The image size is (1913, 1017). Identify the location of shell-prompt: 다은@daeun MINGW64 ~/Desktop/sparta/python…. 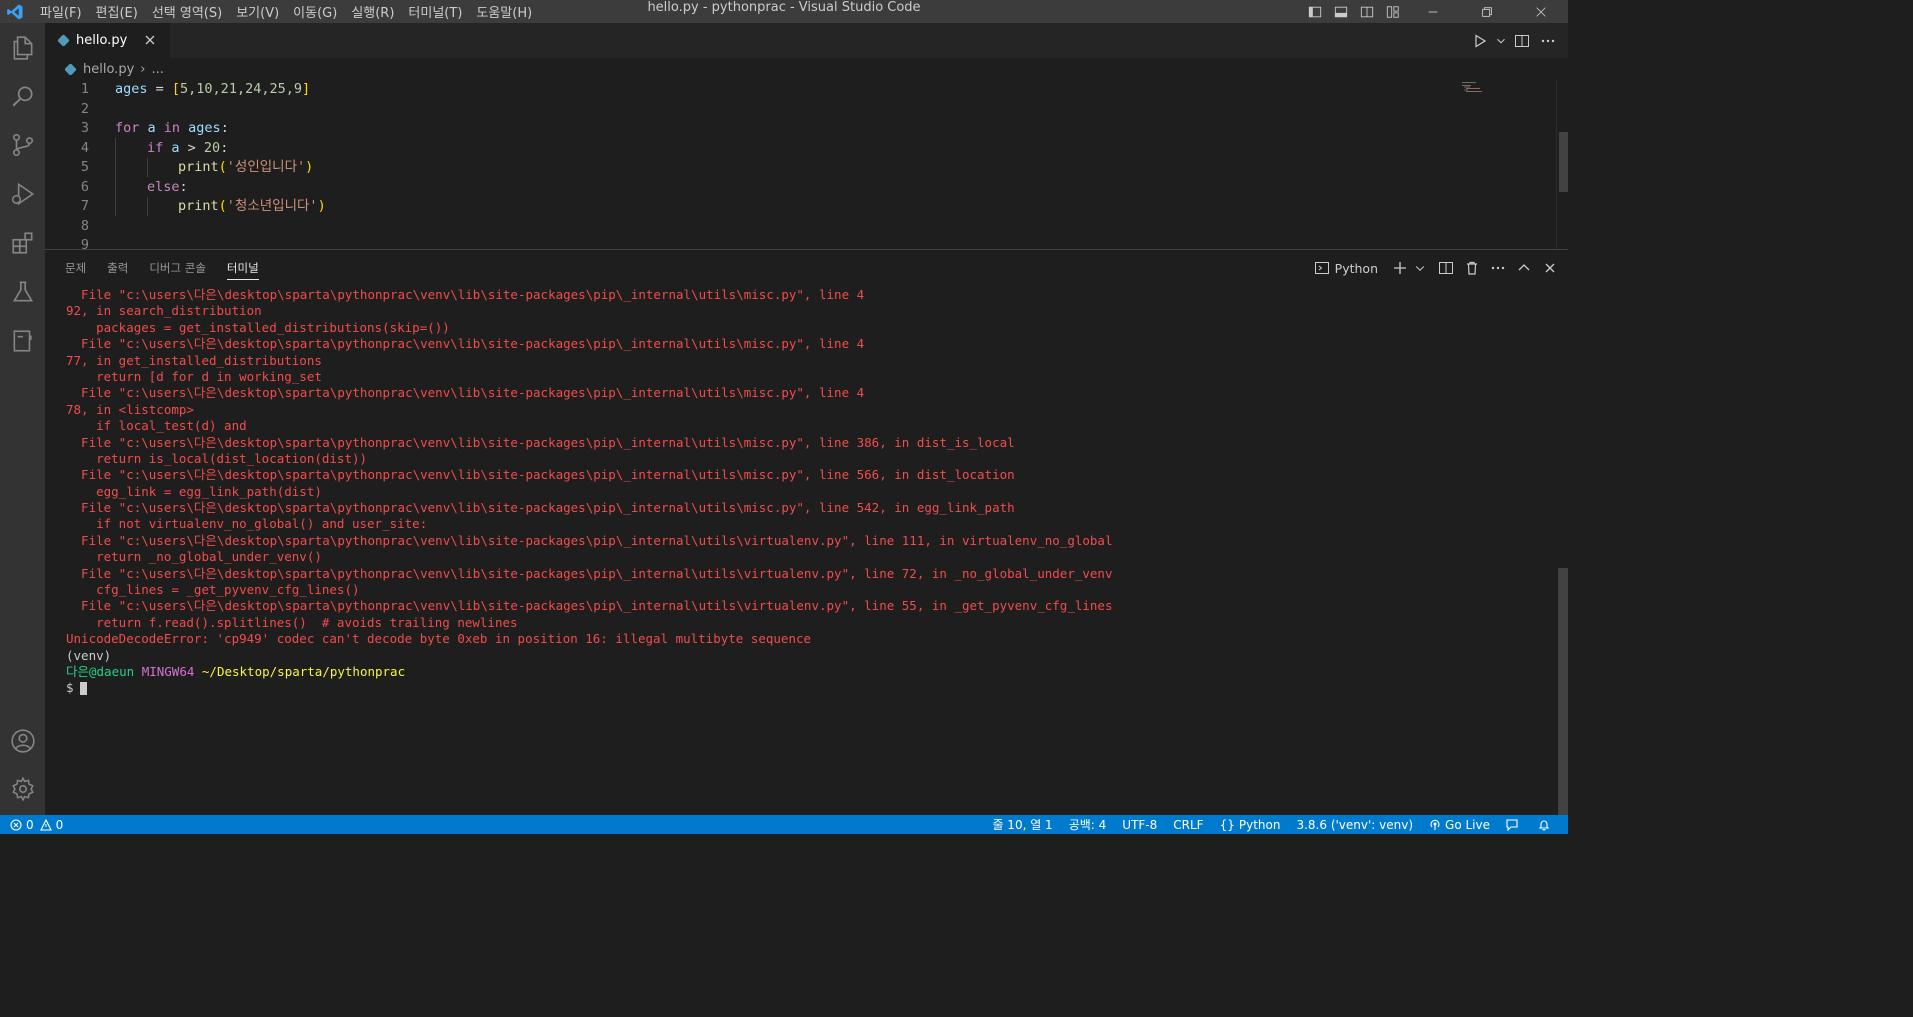
(806, 672).